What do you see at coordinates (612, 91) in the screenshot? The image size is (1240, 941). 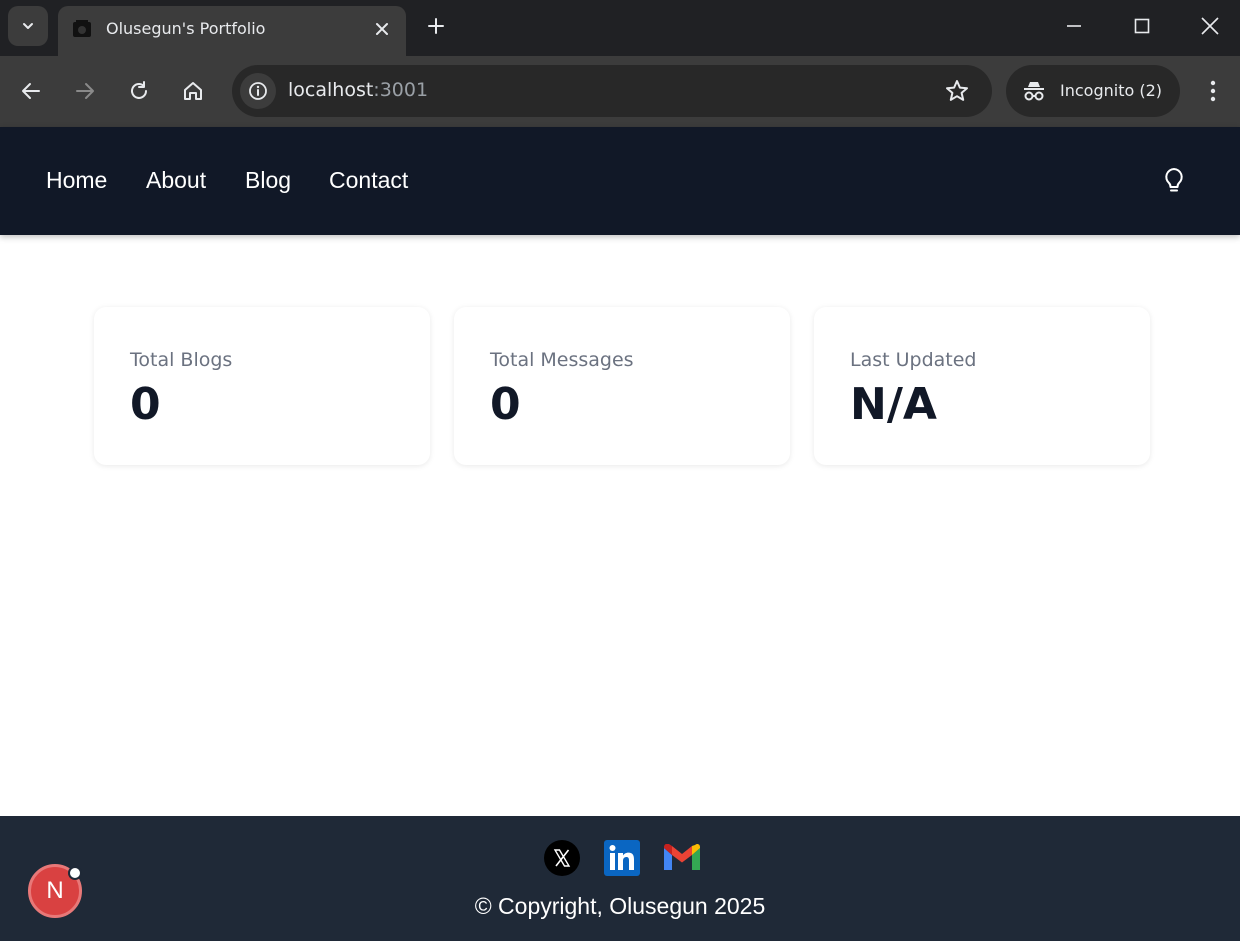 I see `address-bar: localhost:3001` at bounding box center [612, 91].